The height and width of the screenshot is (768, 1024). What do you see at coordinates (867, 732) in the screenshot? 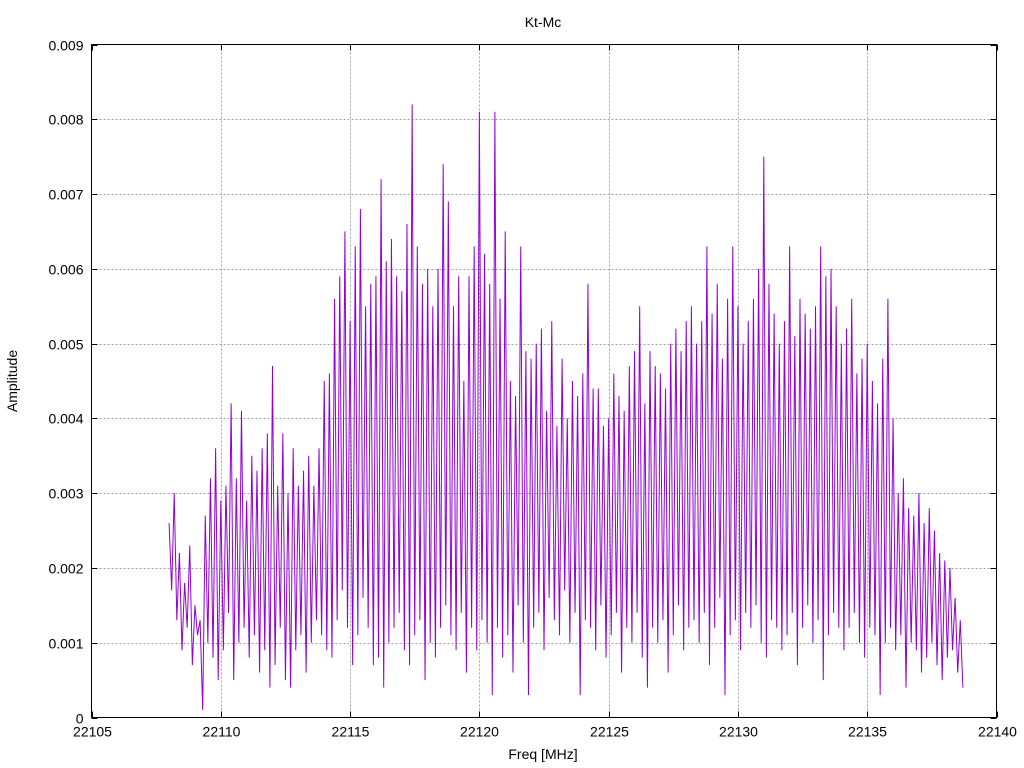
I see `x-tick-label: 22135` at bounding box center [867, 732].